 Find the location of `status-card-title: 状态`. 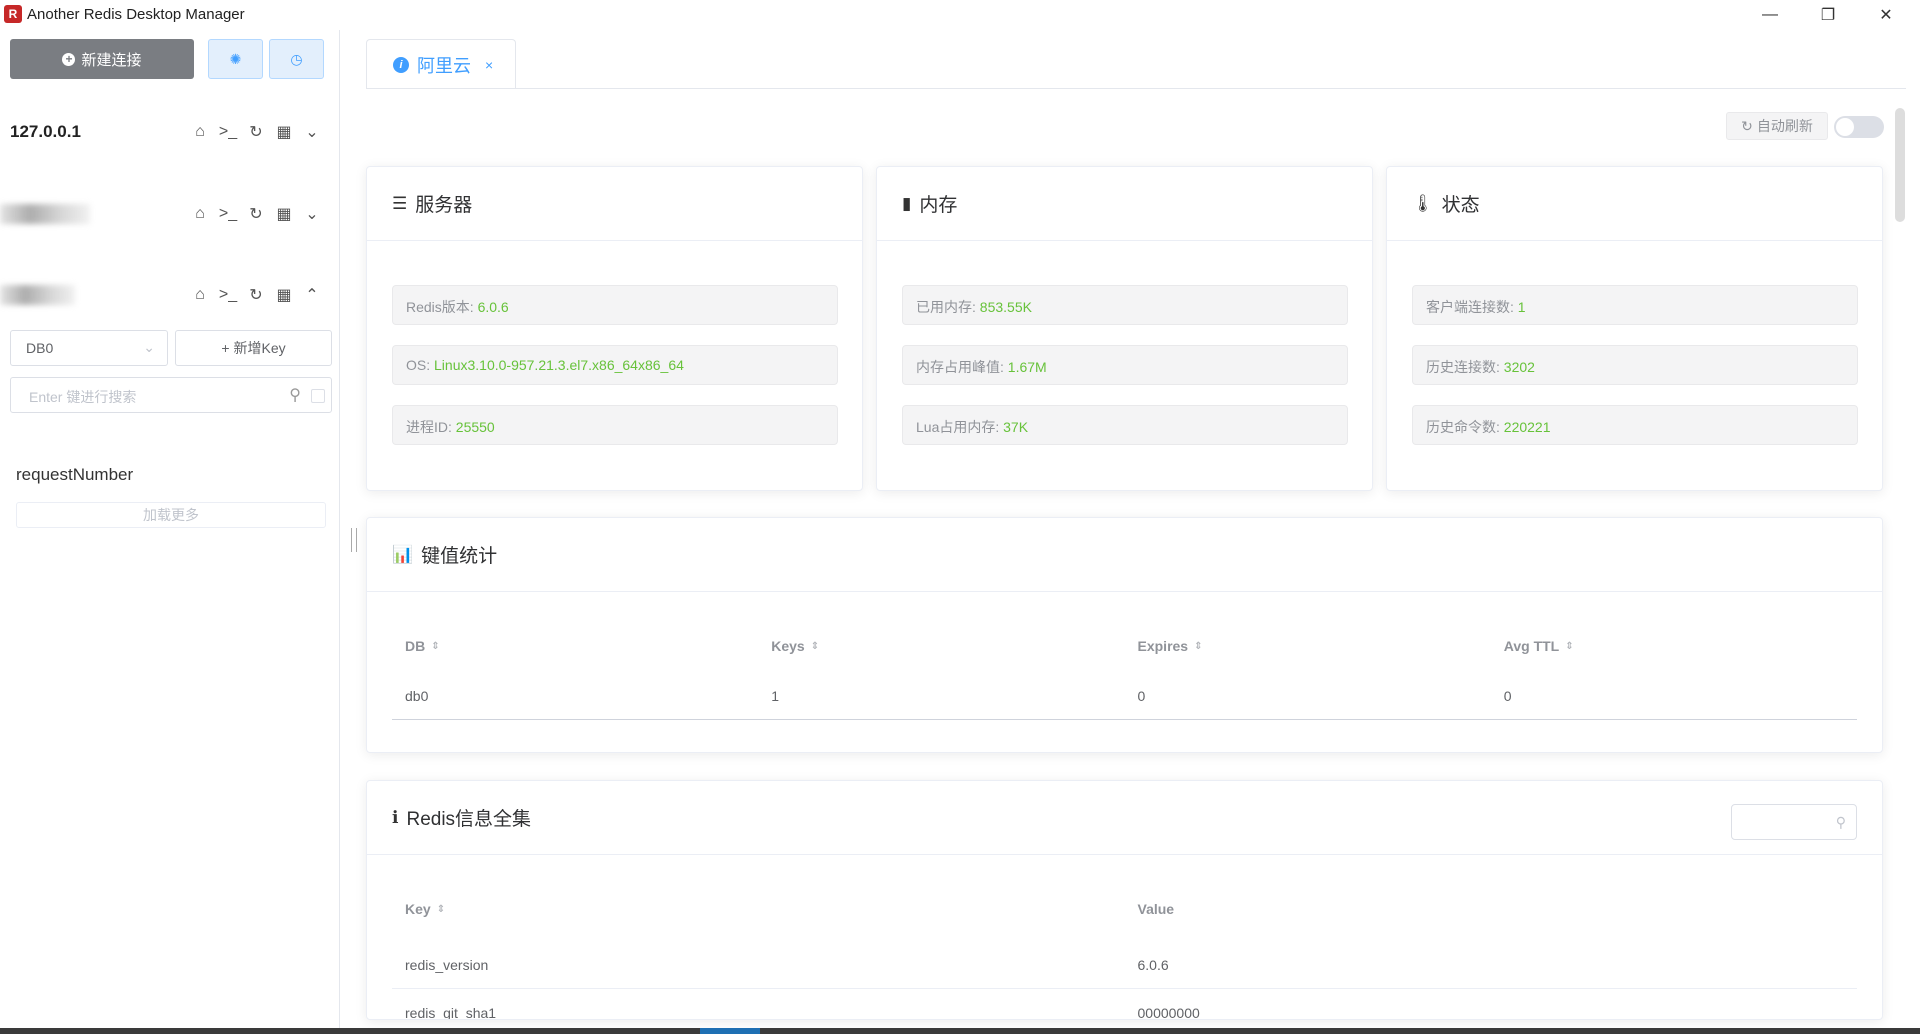

status-card-title: 状态 is located at coordinates (1460, 205).